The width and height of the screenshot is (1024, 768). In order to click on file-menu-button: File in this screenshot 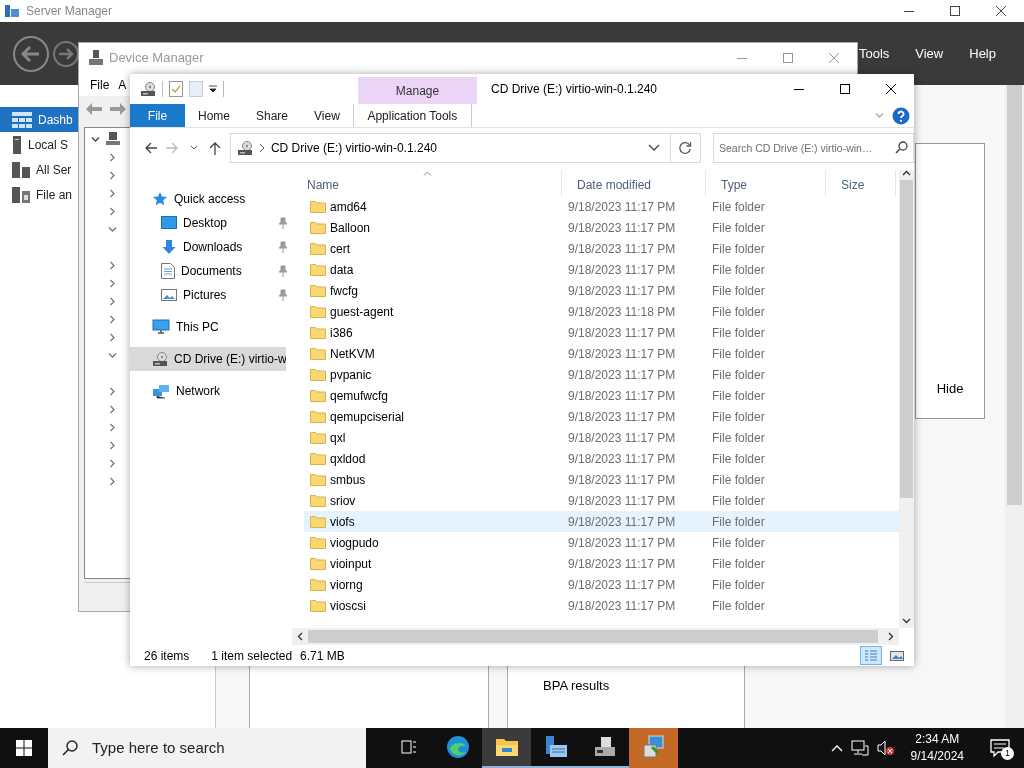, I will do `click(157, 115)`.